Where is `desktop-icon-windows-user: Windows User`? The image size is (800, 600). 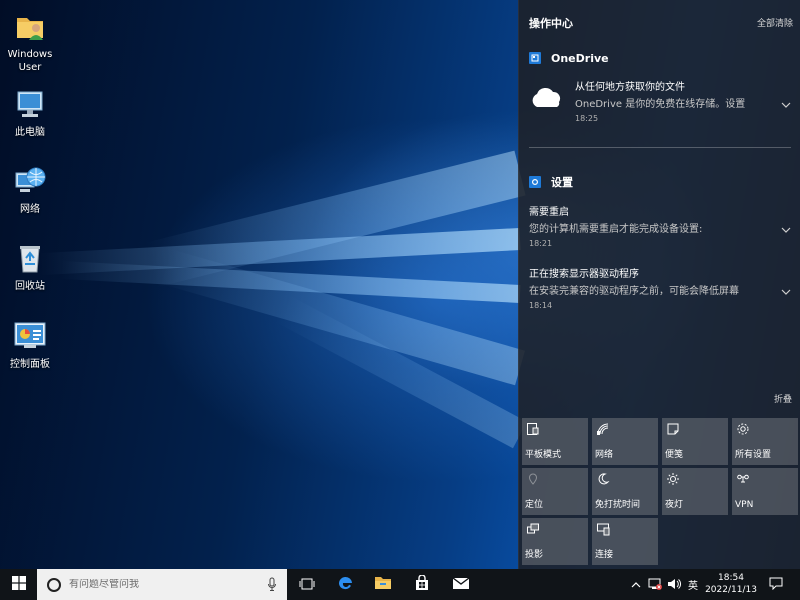
desktop-icon-windows-user: Windows User is located at coordinates (30, 41).